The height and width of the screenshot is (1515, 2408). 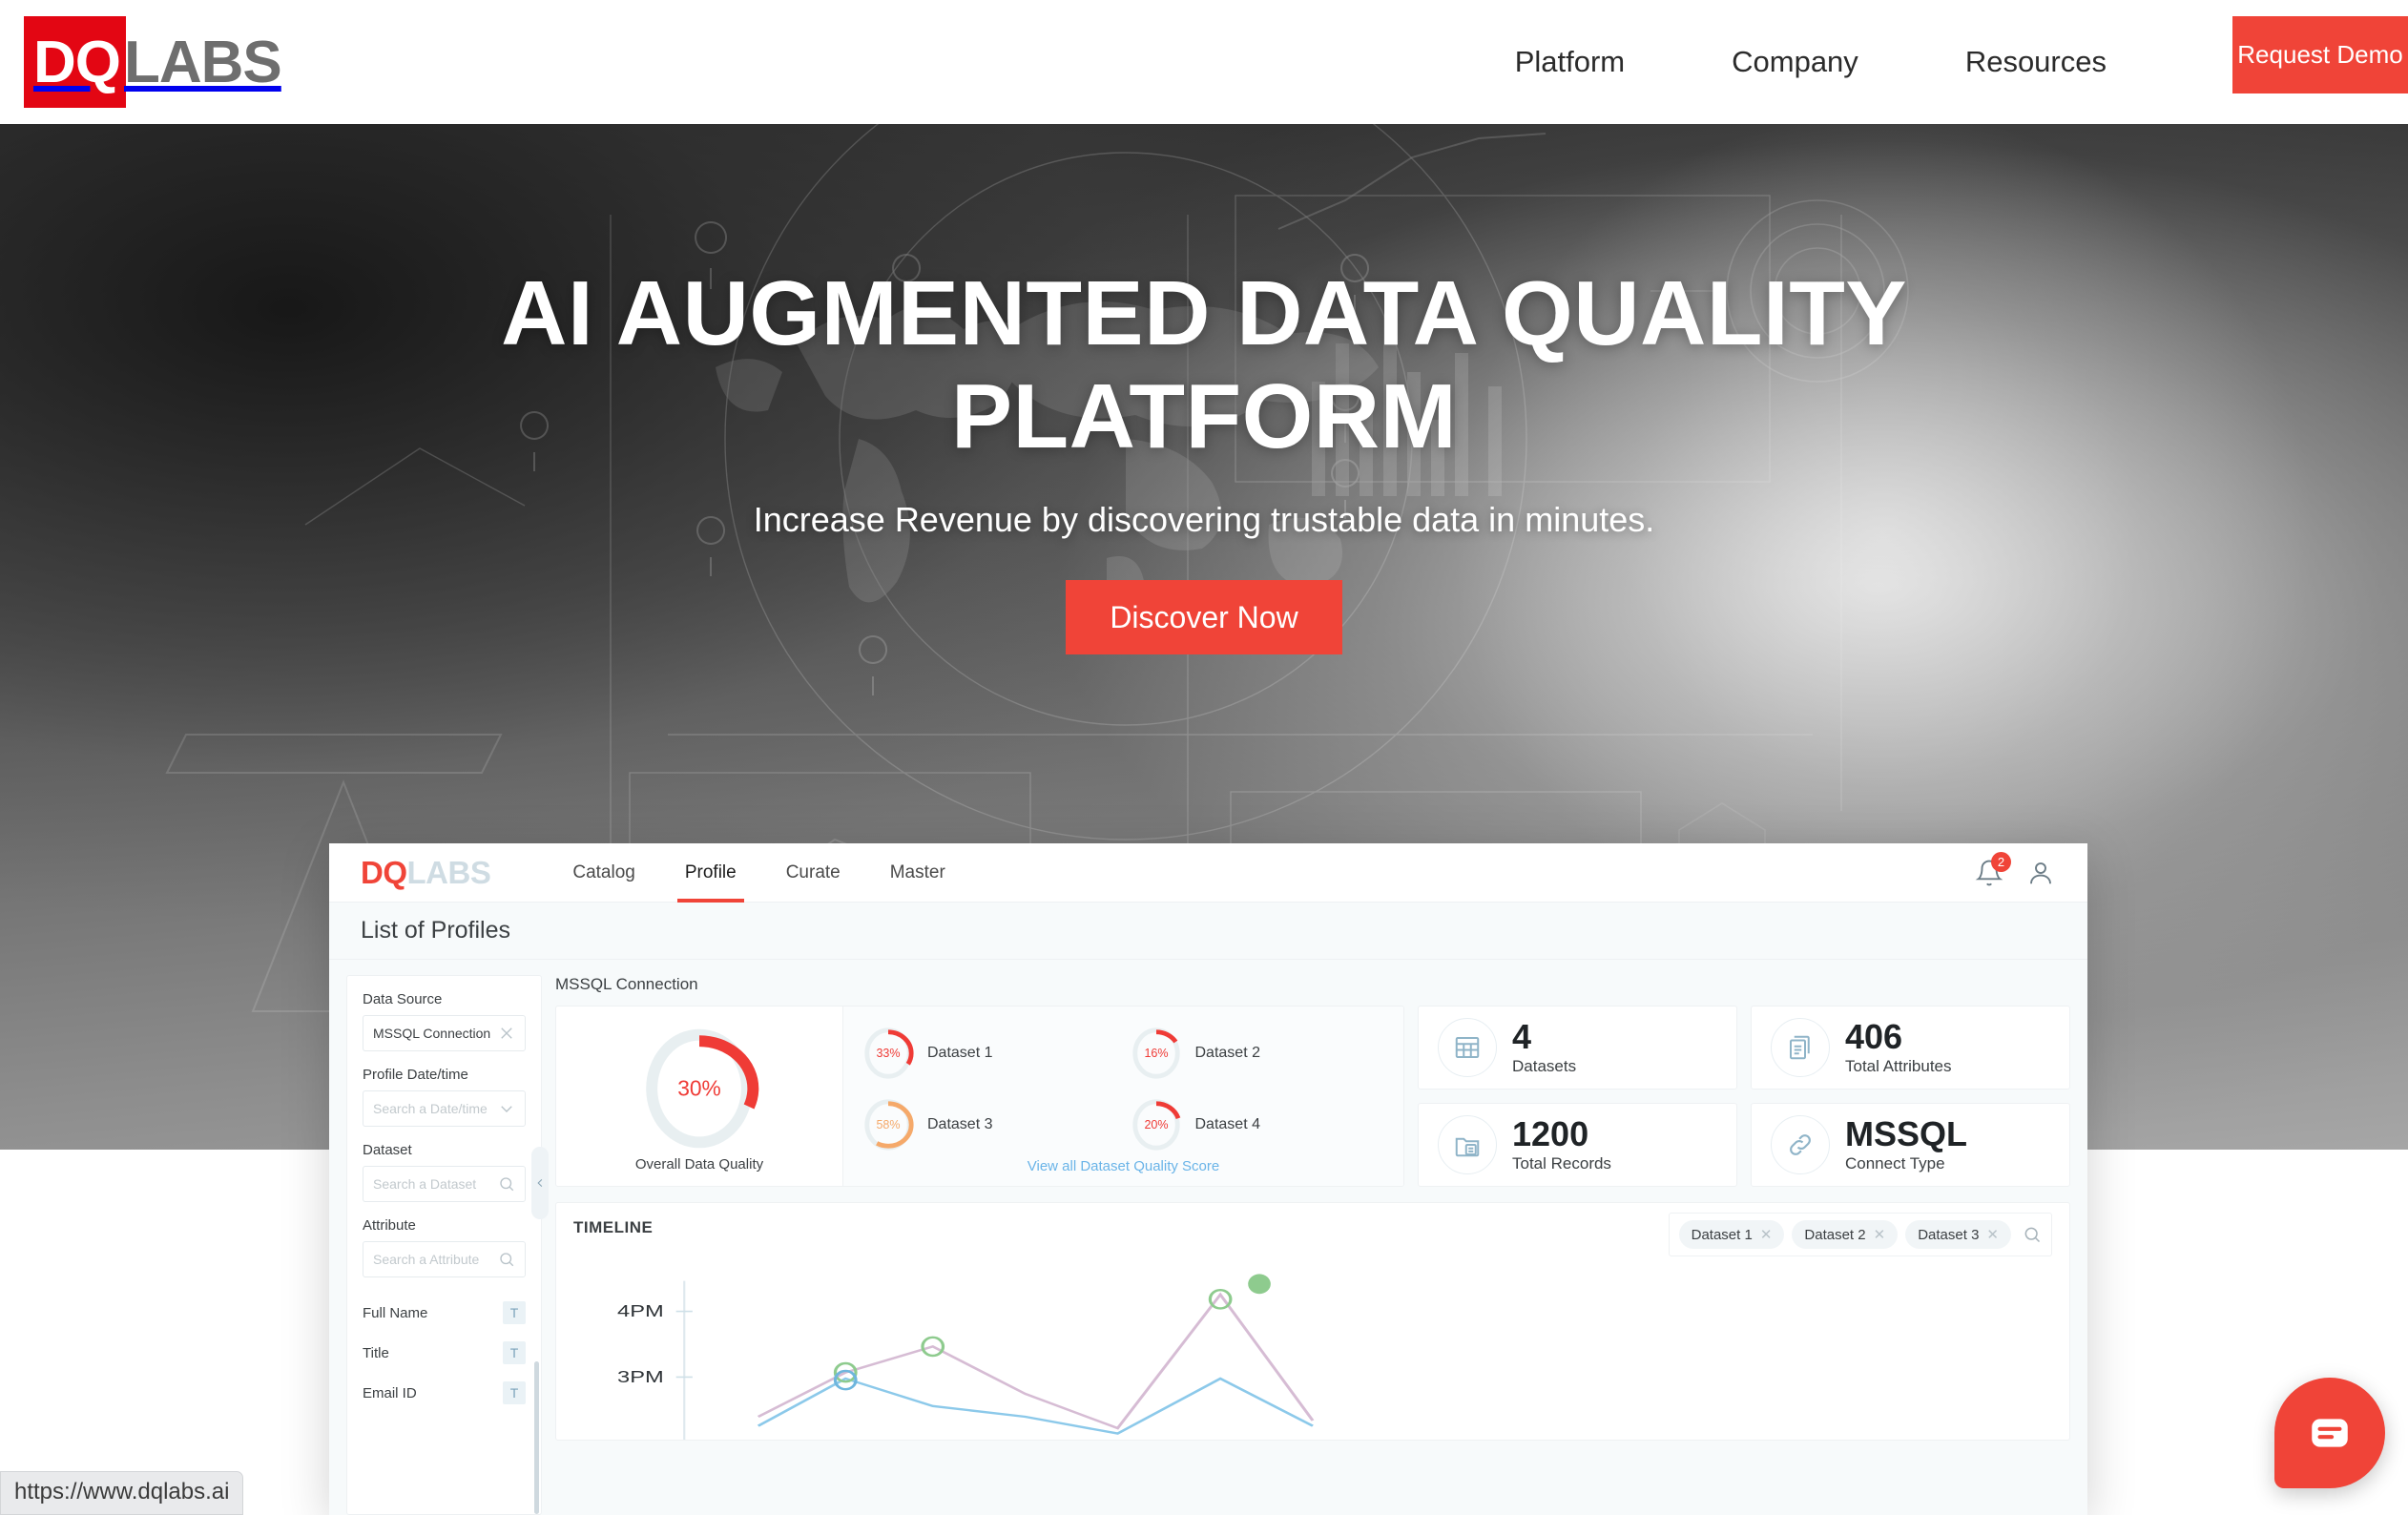 What do you see at coordinates (1577, 1048) in the screenshot?
I see `kpi-card-datasets: 4 Datasets` at bounding box center [1577, 1048].